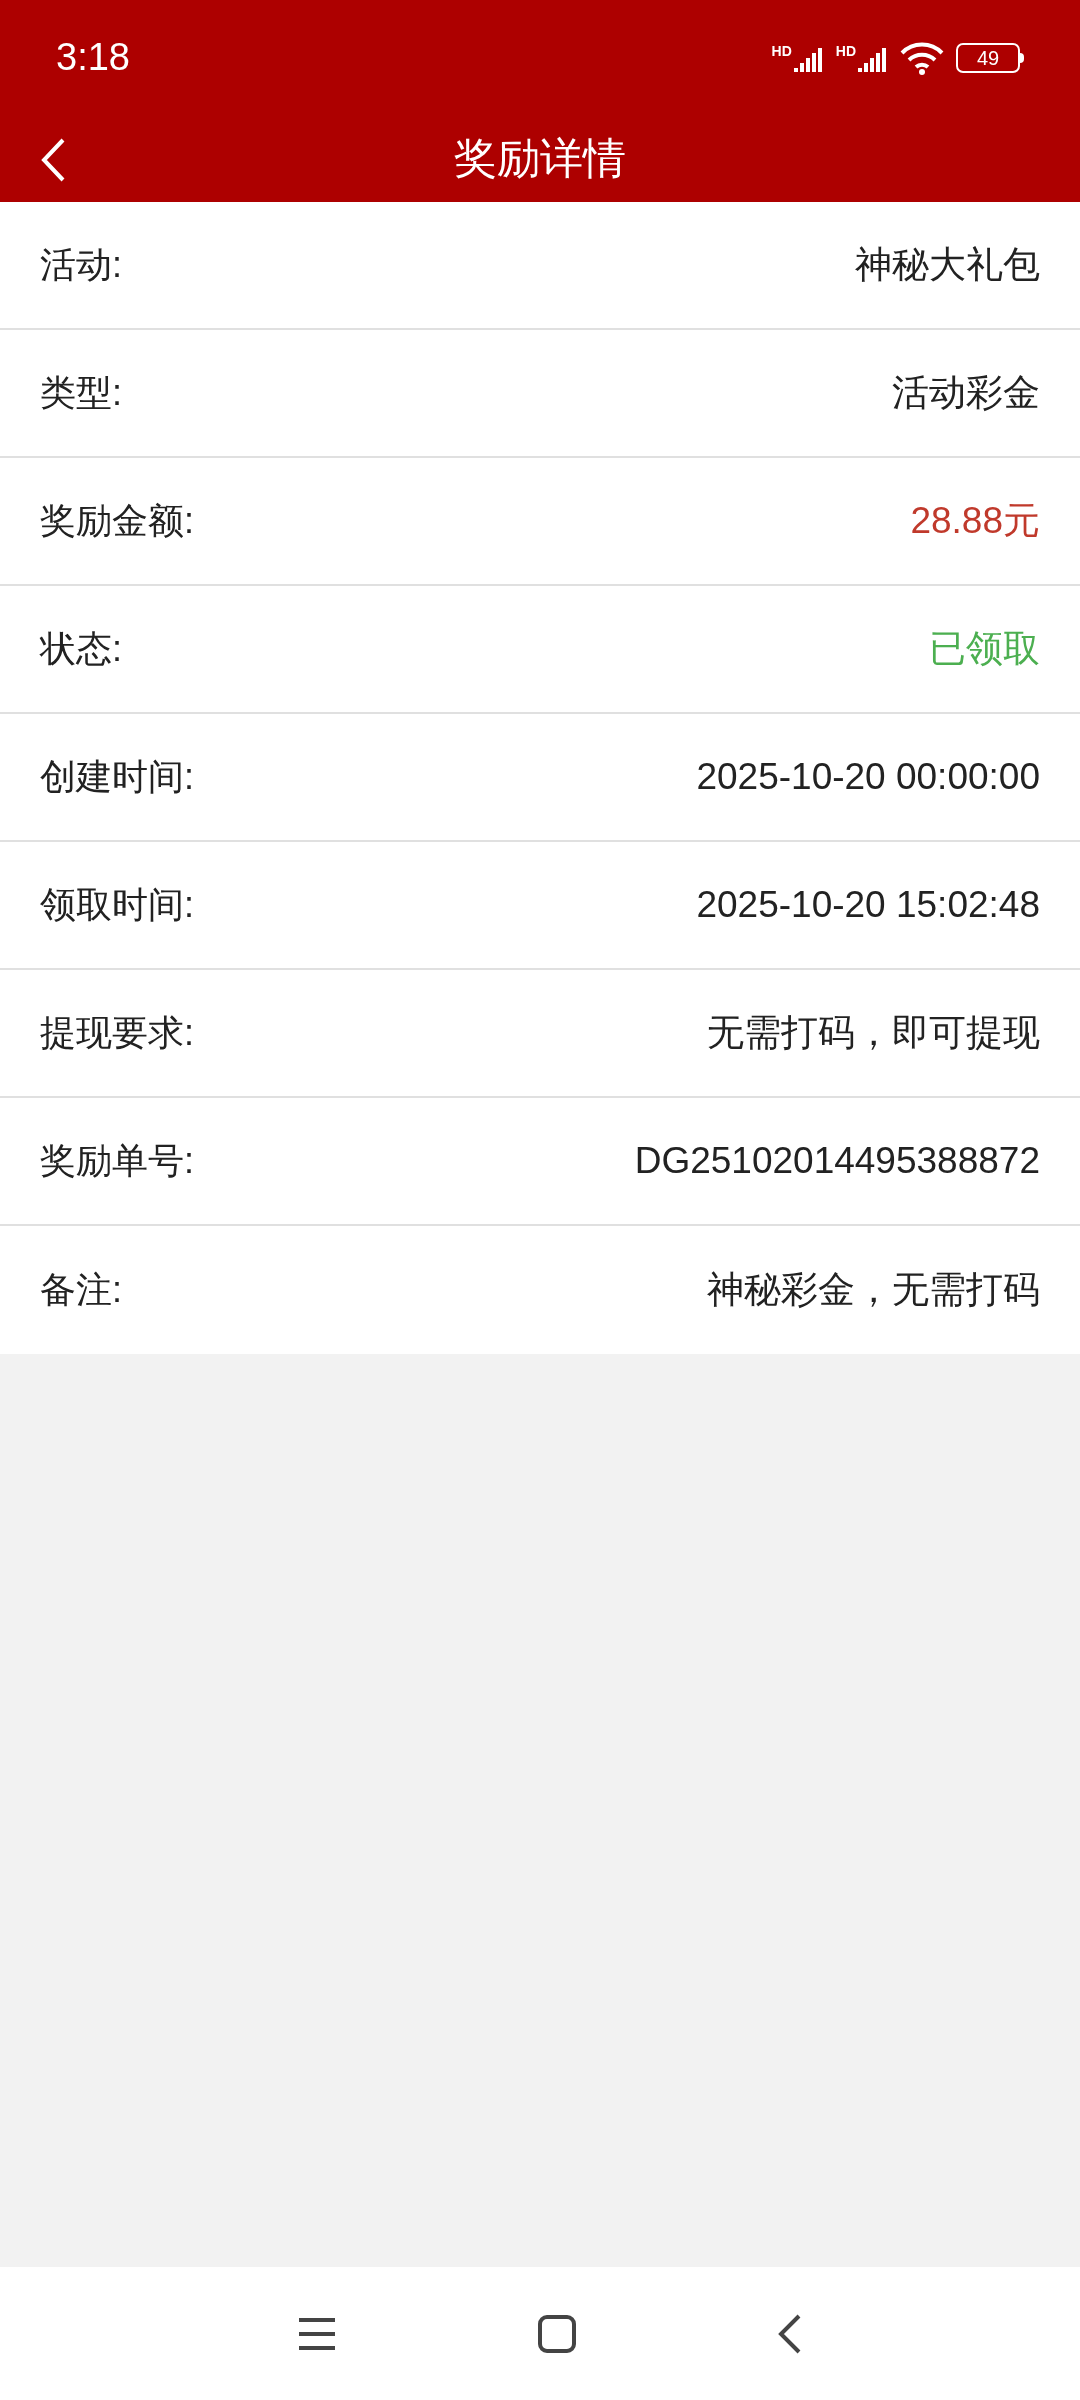  Describe the element at coordinates (117, 777) in the screenshot. I see `field-label: 创建时间:` at that location.